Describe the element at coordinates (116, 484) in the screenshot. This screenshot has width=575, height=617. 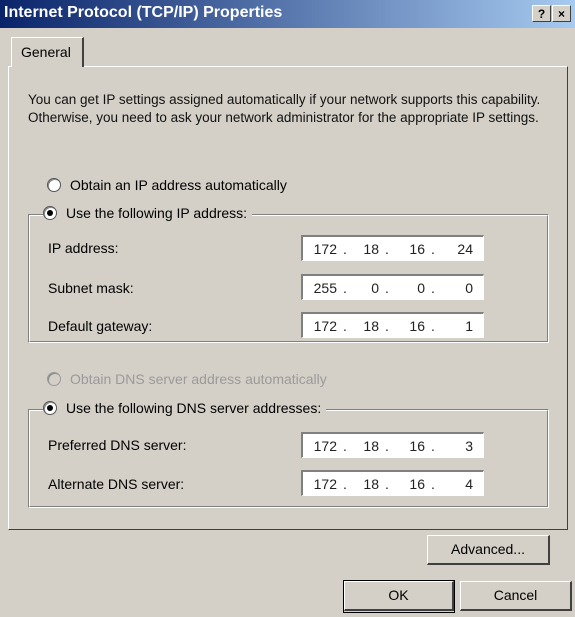
I see `alternate-dns-label: Alternate DNS server:` at that location.